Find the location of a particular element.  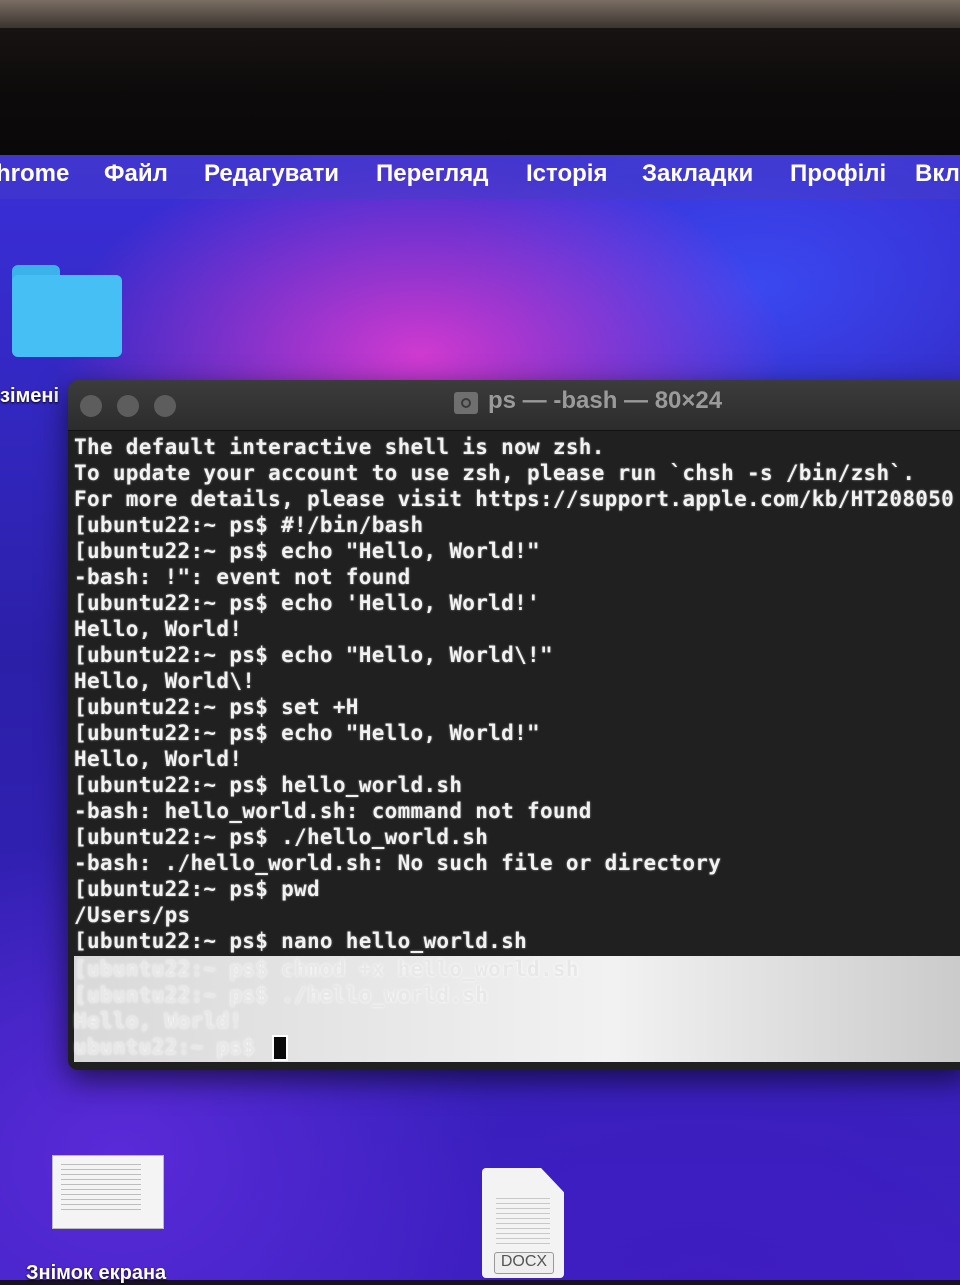

home-folder-icon is located at coordinates (466, 403).